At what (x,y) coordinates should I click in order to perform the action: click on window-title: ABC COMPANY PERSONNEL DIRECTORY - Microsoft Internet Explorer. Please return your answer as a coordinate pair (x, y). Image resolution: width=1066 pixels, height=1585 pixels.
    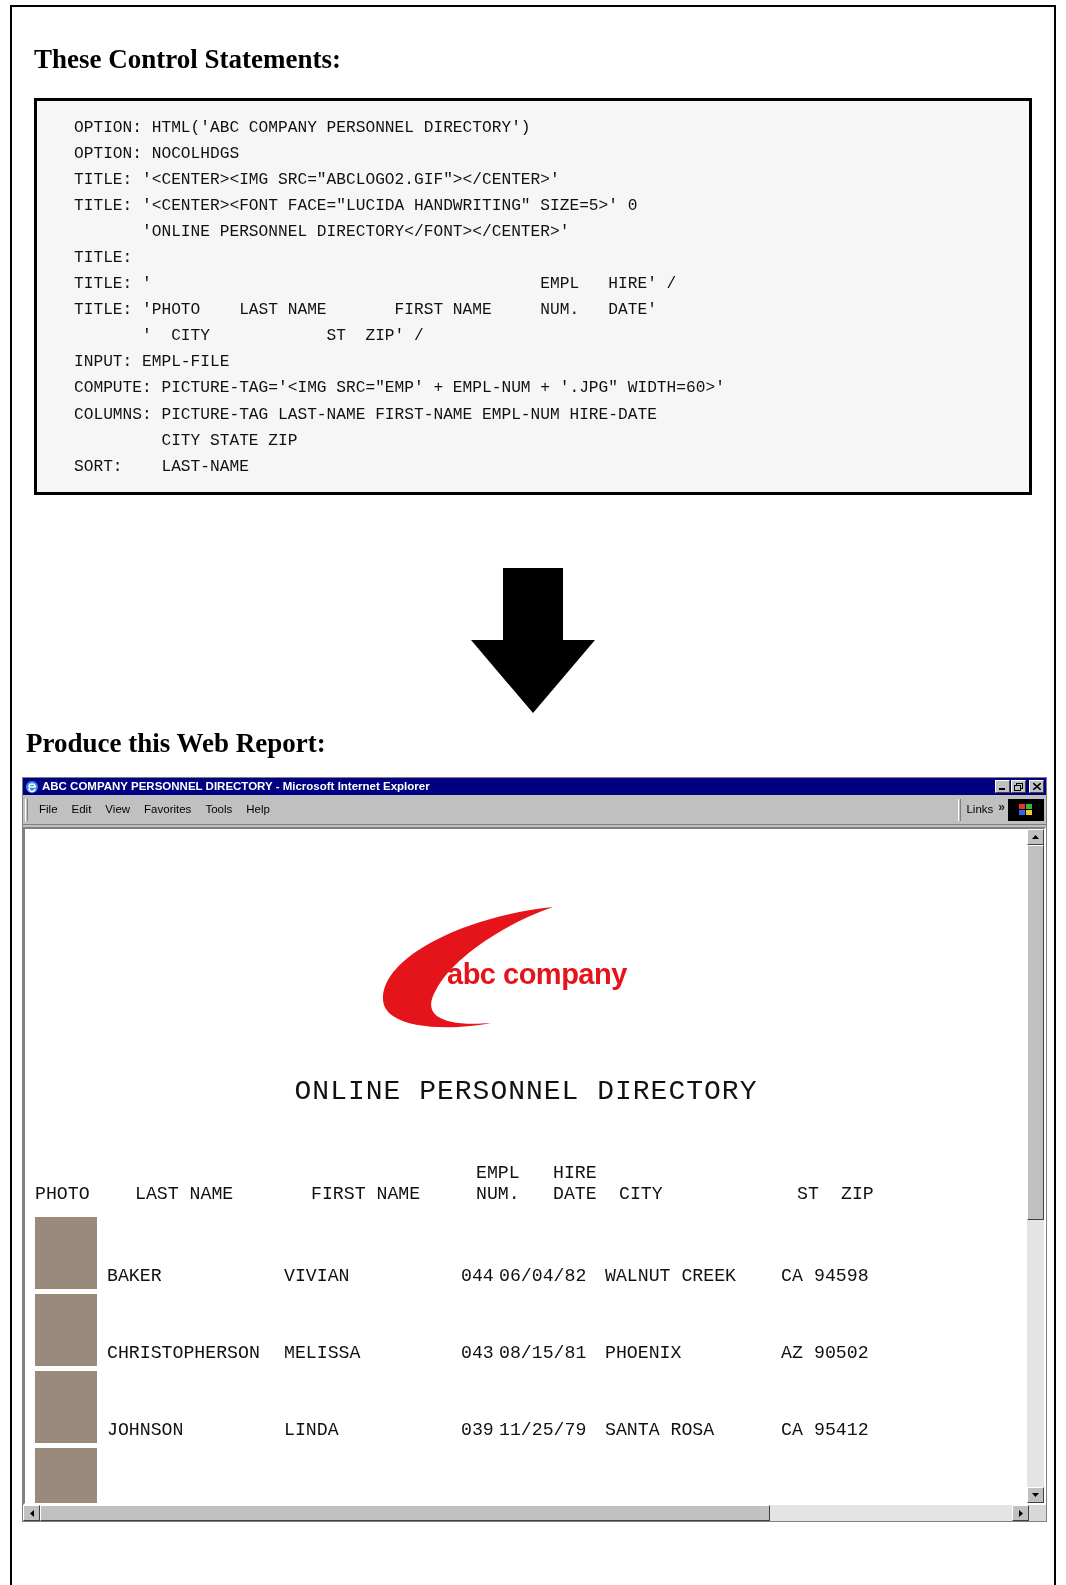
    Looking at the image, I should click on (236, 787).